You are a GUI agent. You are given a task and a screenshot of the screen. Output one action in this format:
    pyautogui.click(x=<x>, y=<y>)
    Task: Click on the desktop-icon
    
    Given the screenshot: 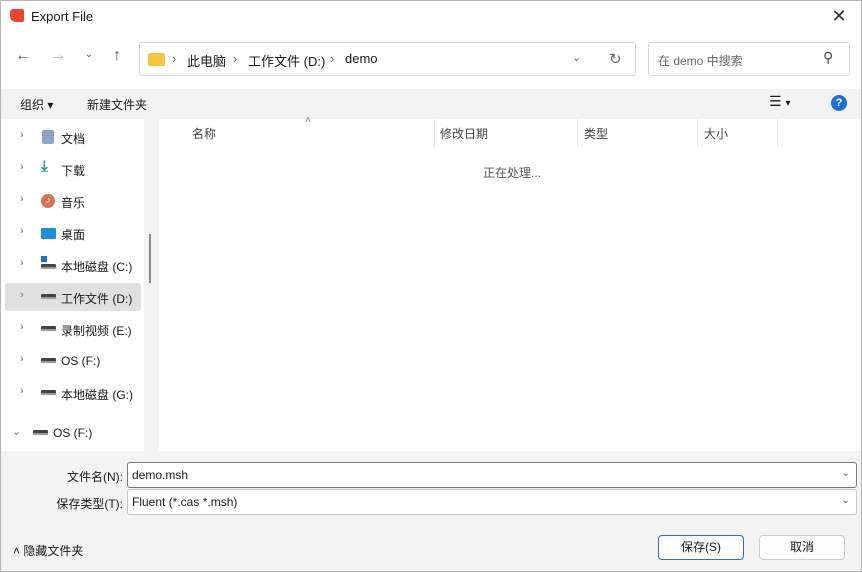 What is the action you would take?
    pyautogui.click(x=48, y=233)
    